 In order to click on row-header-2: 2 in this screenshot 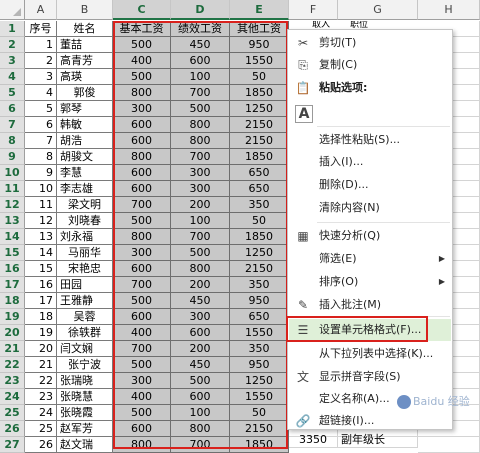, I will do `click(12, 45)`.